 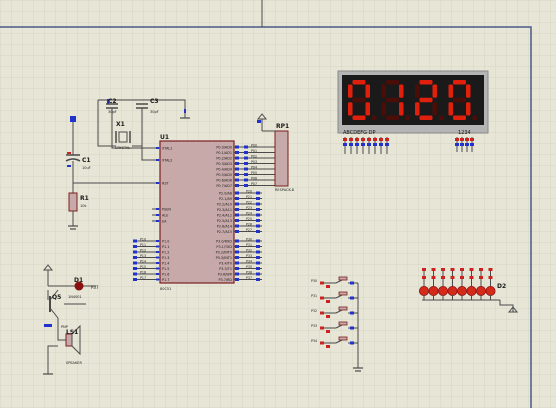 I want to click on u1-pin-label: PSEN, so click(x=166, y=210).